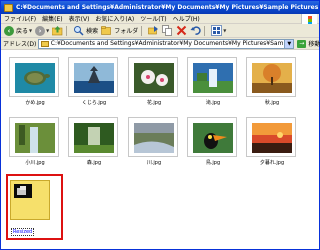 The width and height of the screenshot is (320, 250). What do you see at coordinates (186, 18) in the screenshot?
I see `menu-help: ヘルプ(H)` at bounding box center [186, 18].